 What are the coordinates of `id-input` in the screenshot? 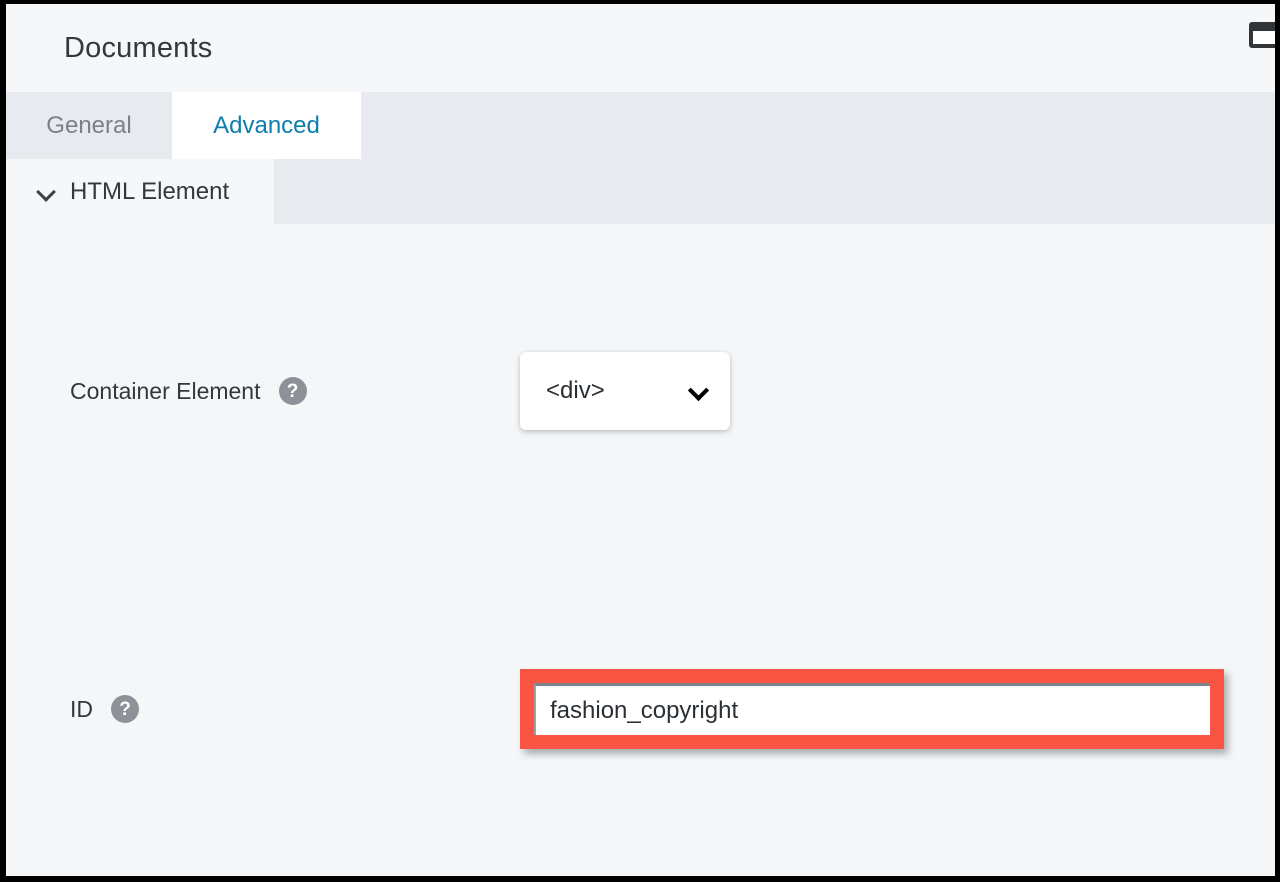 It's located at (872, 709).